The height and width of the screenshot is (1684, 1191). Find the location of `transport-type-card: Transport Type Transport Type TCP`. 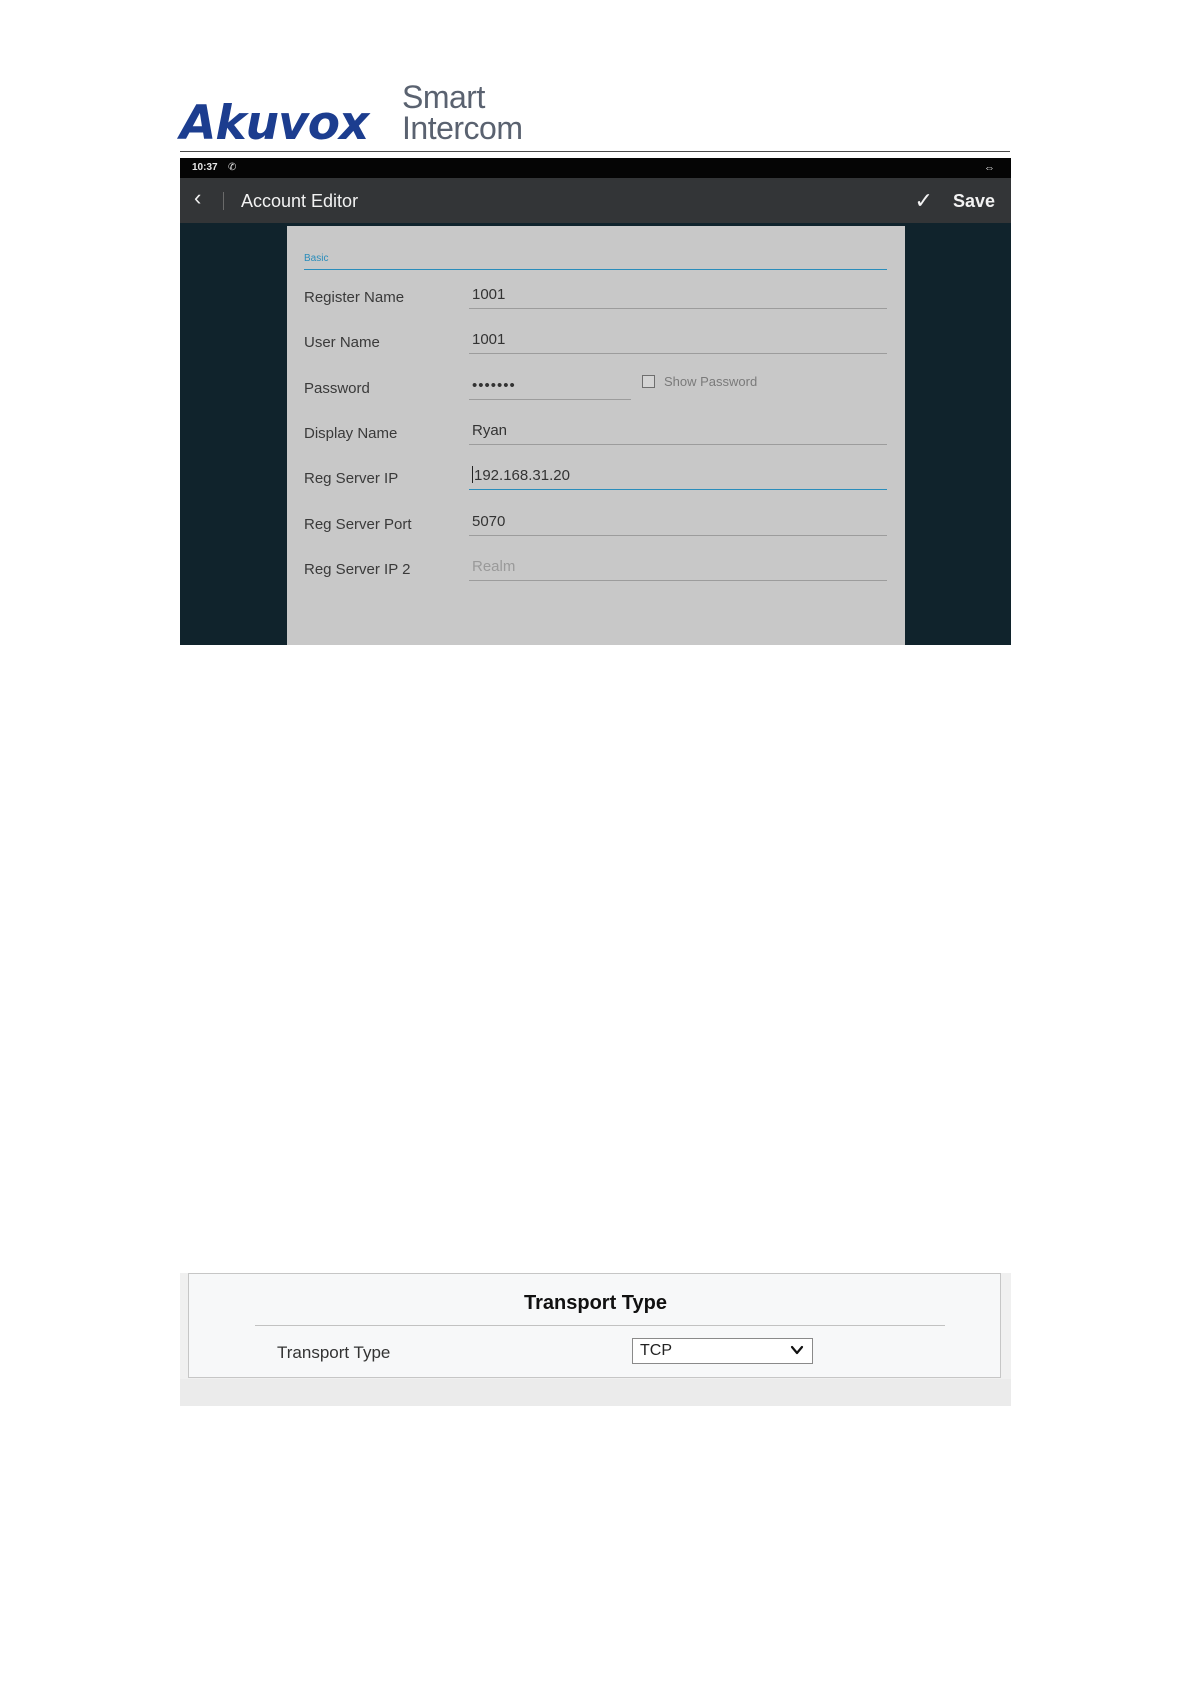

transport-type-card: Transport Type Transport Type TCP is located at coordinates (594, 1325).